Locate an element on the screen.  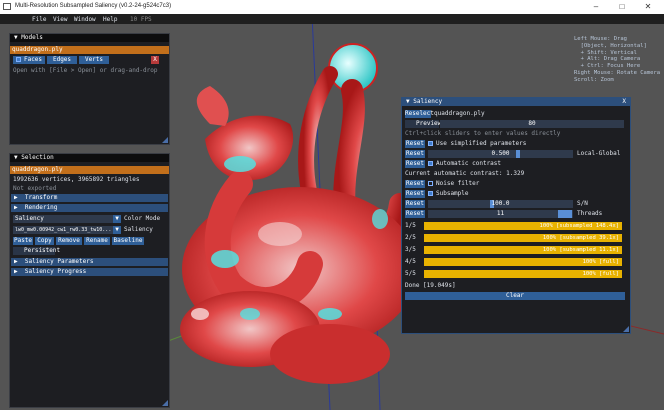
reset-simplified-button: Reset is located at coordinates (415, 144).